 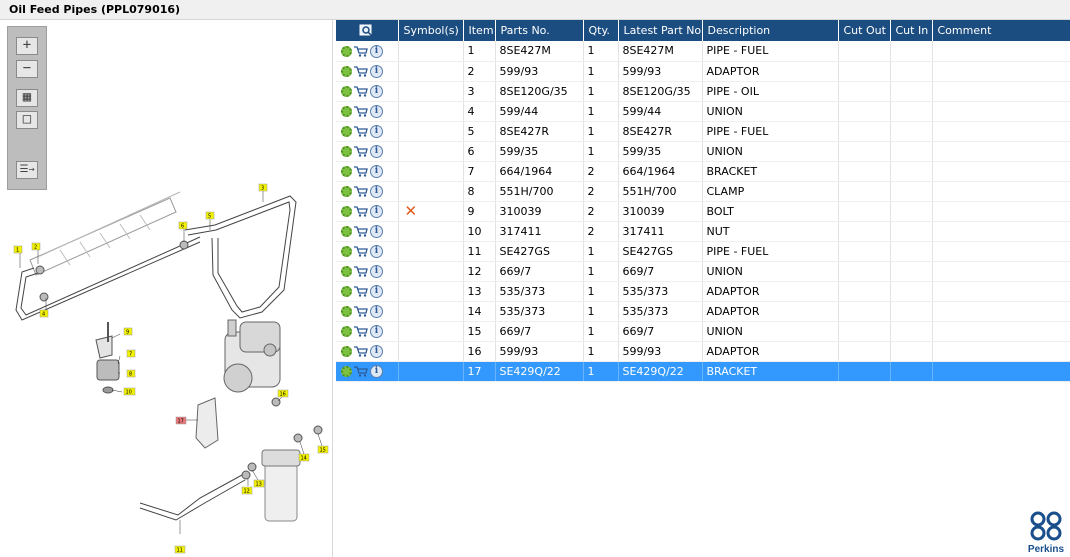 I want to click on column-header-latest-part-no: Latest Part No., so click(x=660, y=30).